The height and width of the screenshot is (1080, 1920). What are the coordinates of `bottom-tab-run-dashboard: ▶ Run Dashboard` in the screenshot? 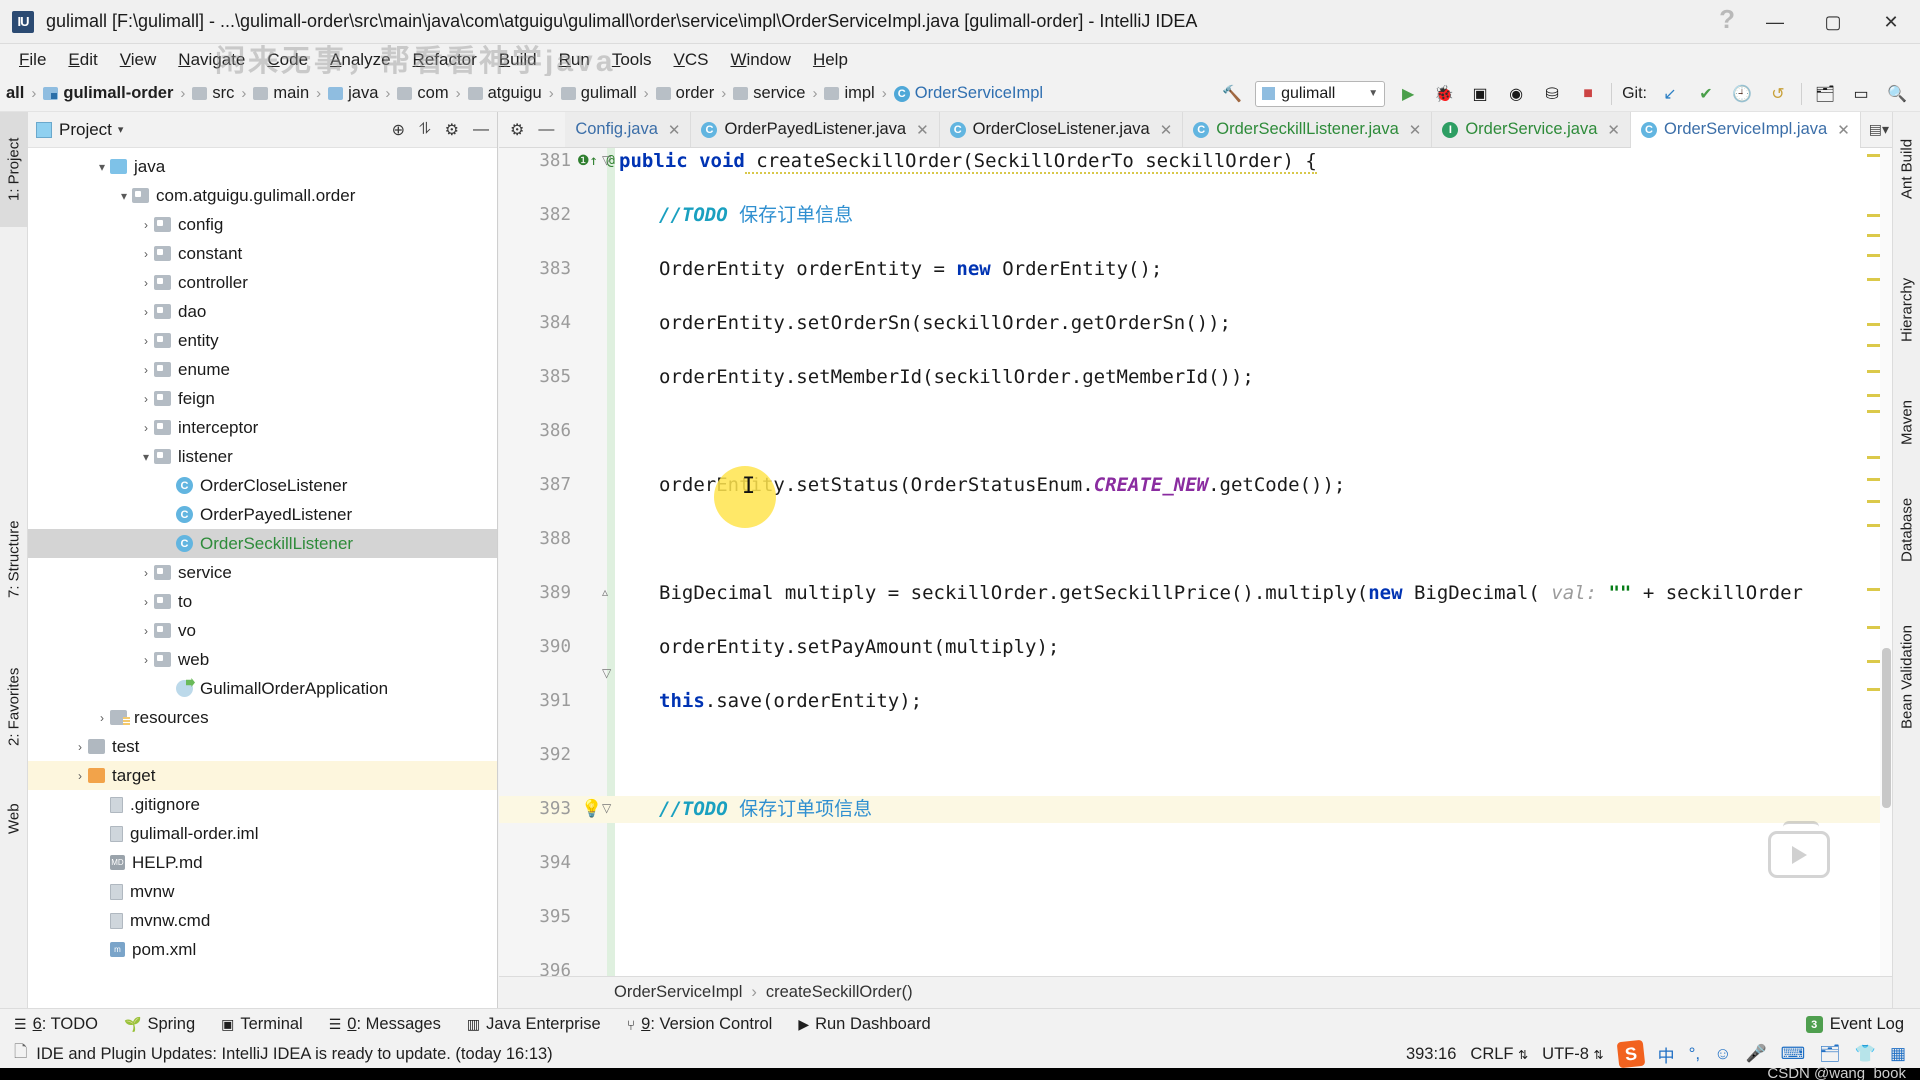 It's located at (864, 1024).